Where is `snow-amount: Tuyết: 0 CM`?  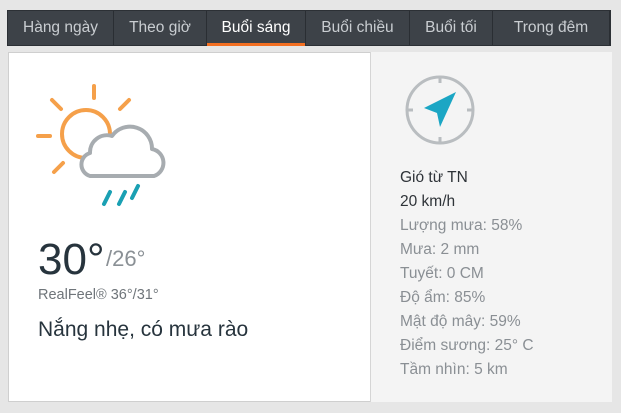
snow-amount: Tuyết: 0 CM is located at coordinates (442, 273).